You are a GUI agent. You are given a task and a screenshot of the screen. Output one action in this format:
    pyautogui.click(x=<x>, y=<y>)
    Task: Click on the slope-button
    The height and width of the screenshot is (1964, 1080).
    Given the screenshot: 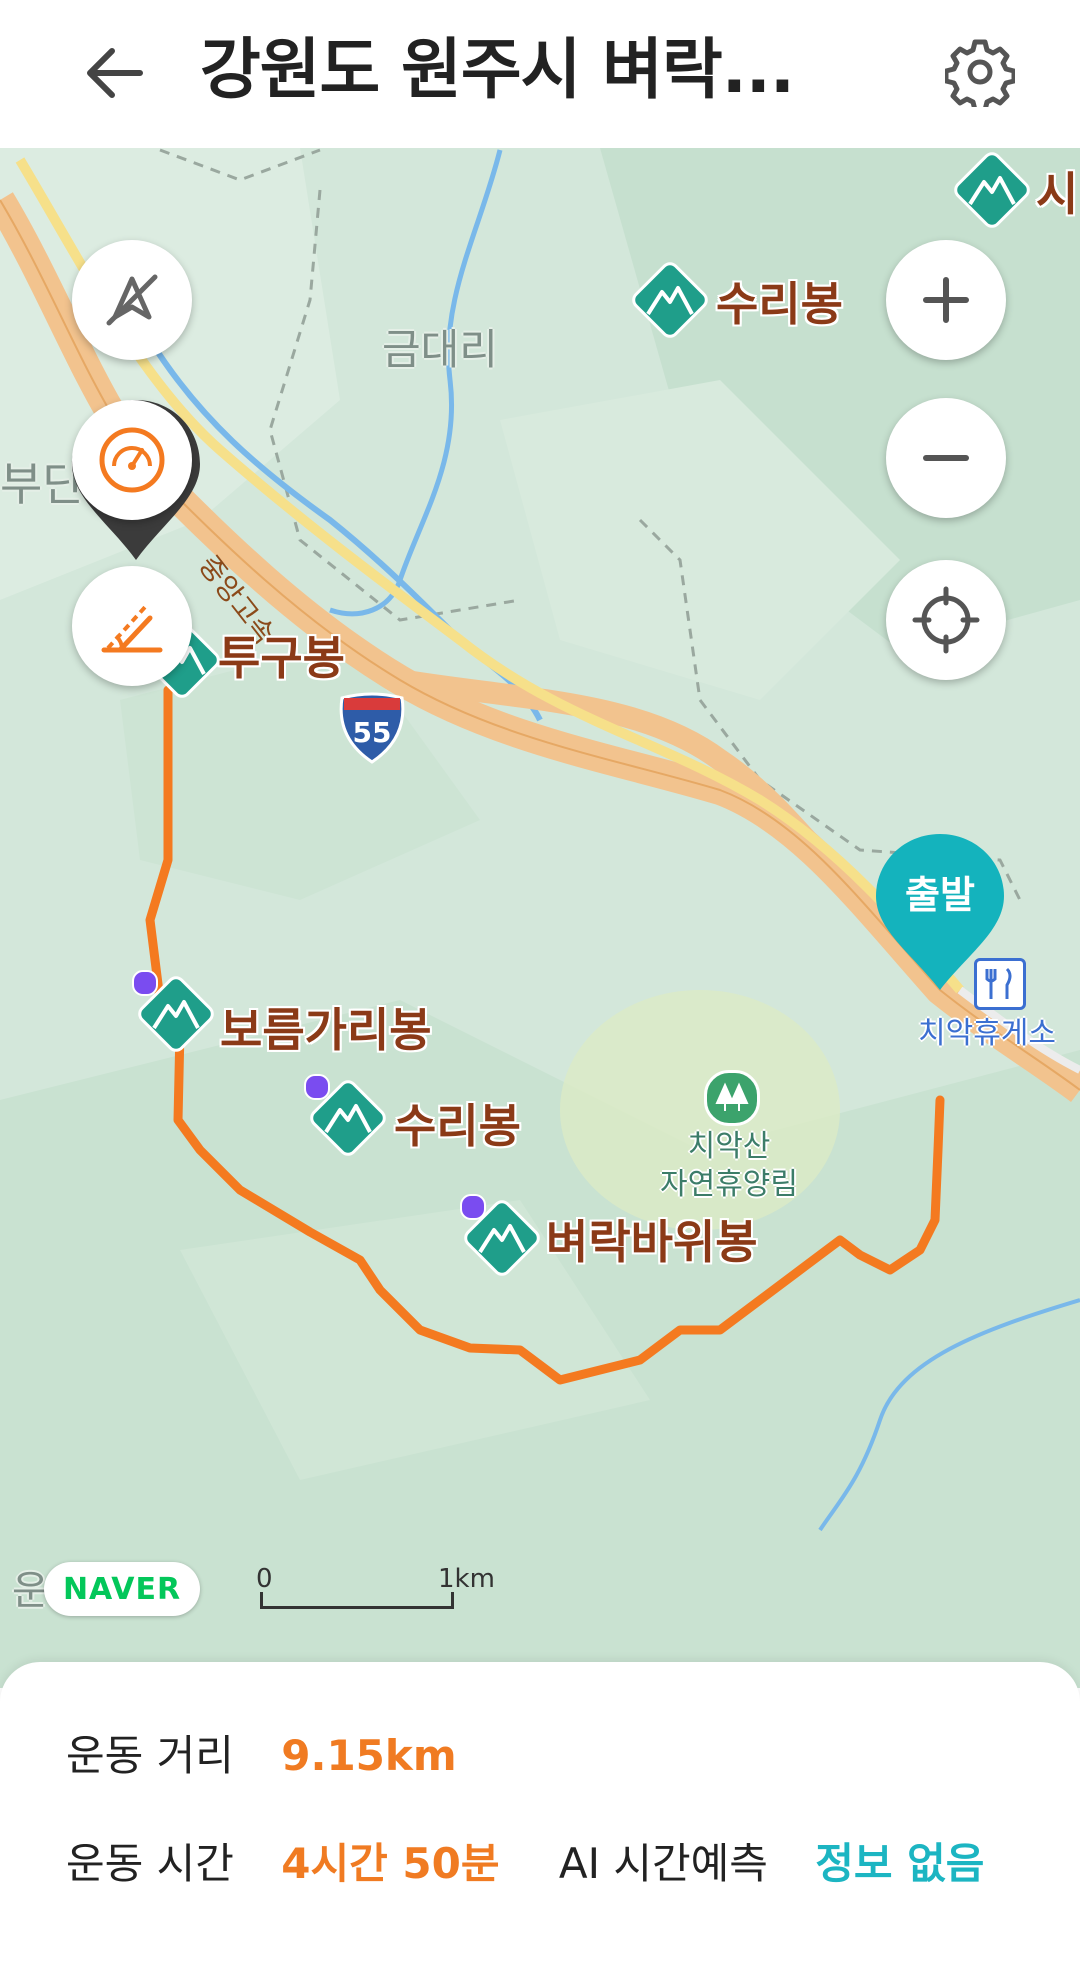 What is the action you would take?
    pyautogui.click(x=132, y=626)
    